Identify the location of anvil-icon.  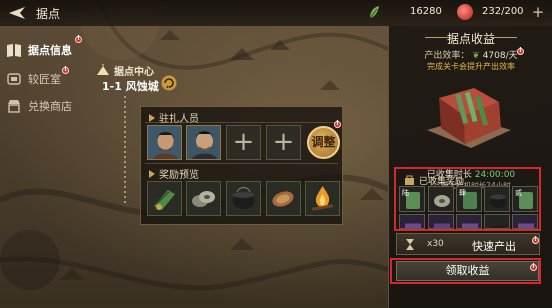
(14, 79).